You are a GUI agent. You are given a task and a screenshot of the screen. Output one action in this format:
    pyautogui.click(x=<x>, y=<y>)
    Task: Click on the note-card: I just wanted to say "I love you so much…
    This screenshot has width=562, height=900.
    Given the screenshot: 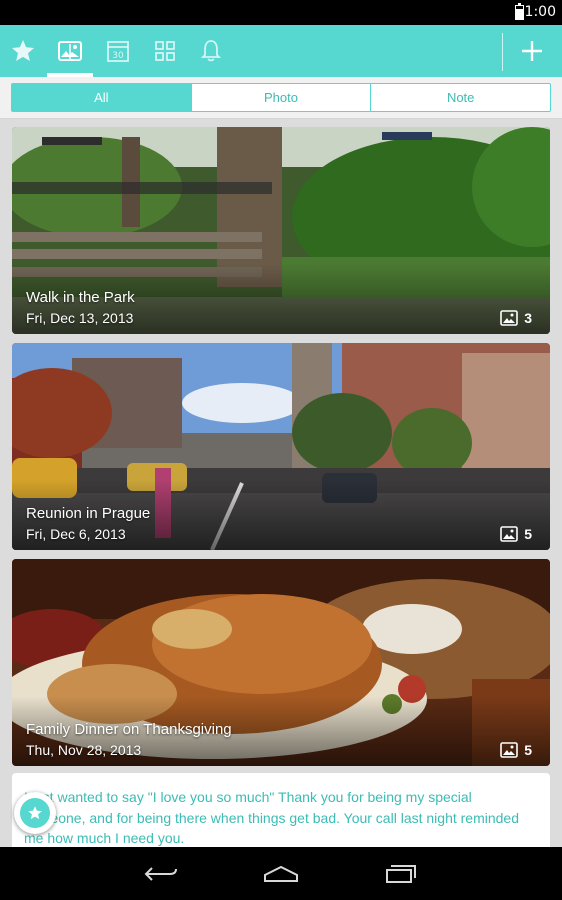 What is the action you would take?
    pyautogui.click(x=281, y=810)
    